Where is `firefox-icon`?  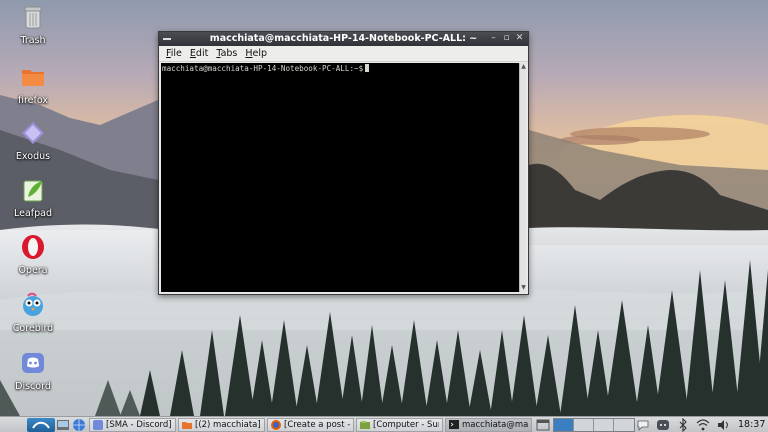
firefox-icon is located at coordinates (276, 424).